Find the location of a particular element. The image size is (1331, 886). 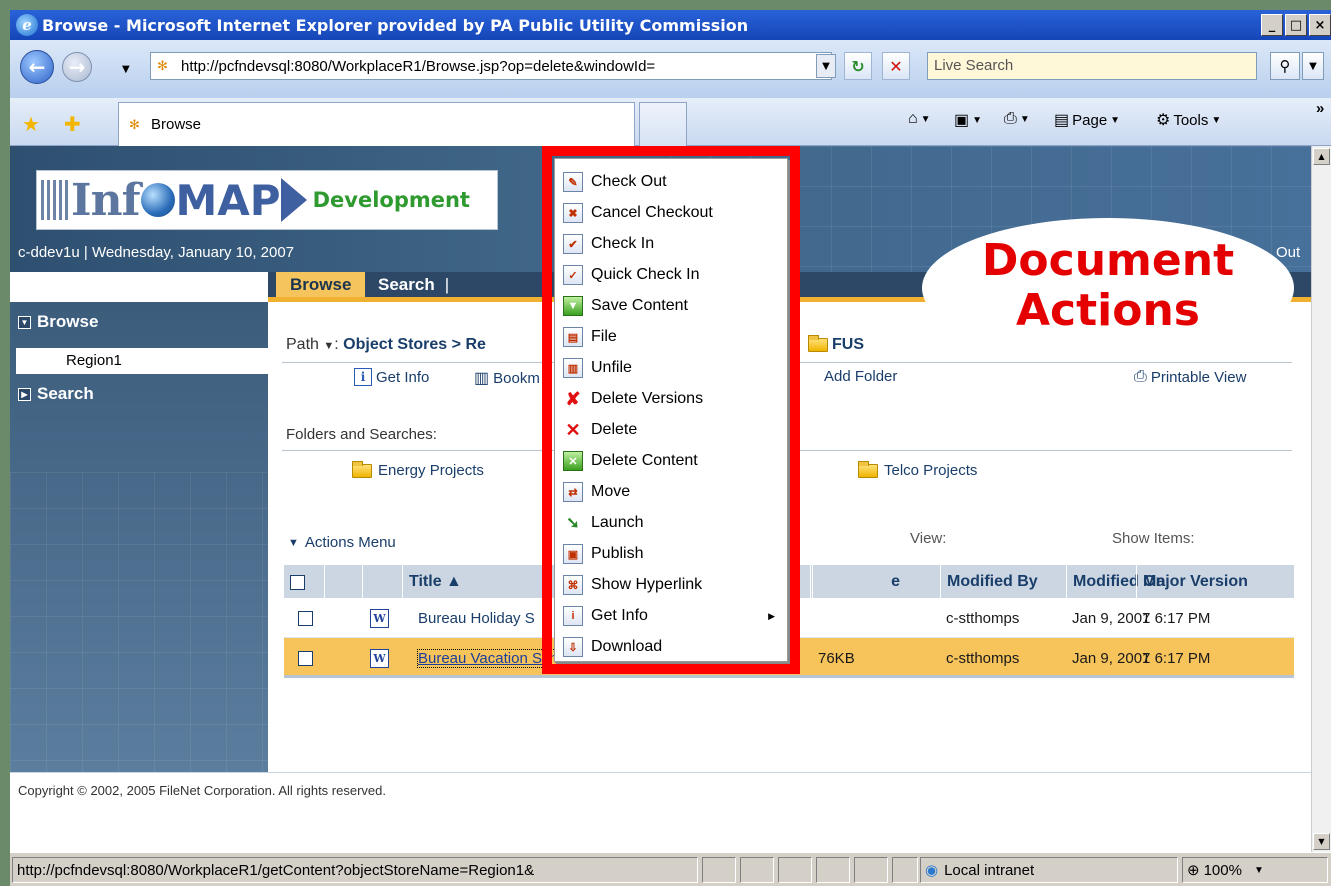

logo-map: MAP is located at coordinates (228, 200).